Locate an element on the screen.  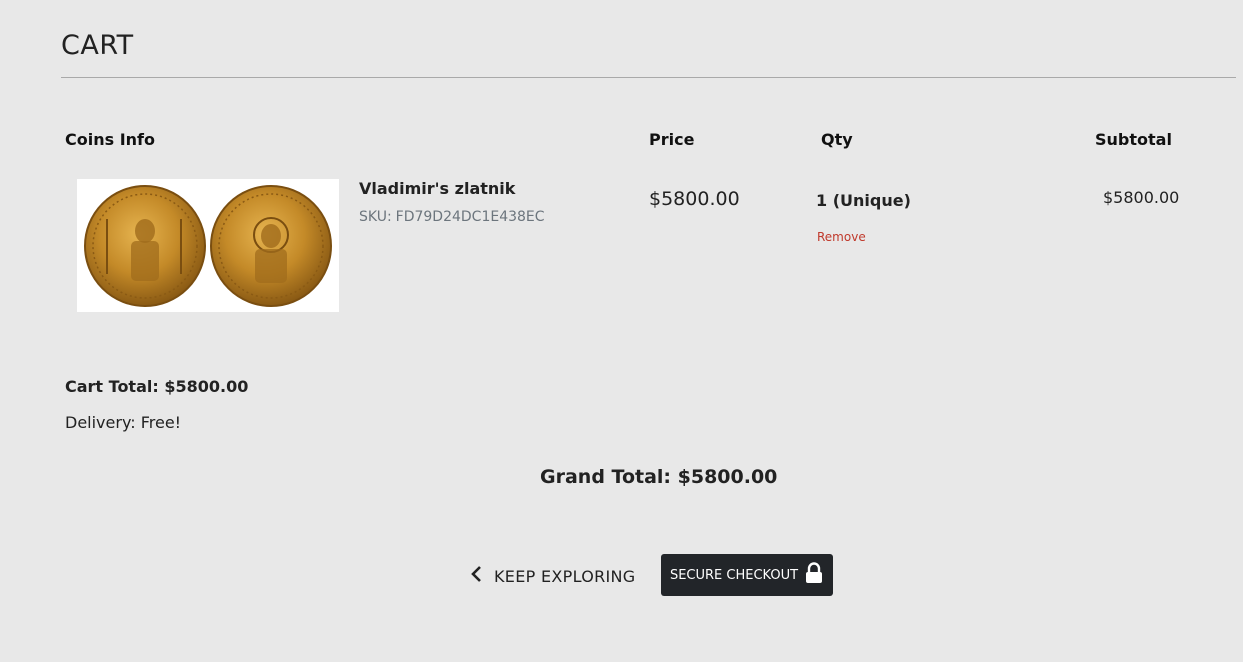
keep-exploring-label: KEEP EXPLORING is located at coordinates (565, 576).